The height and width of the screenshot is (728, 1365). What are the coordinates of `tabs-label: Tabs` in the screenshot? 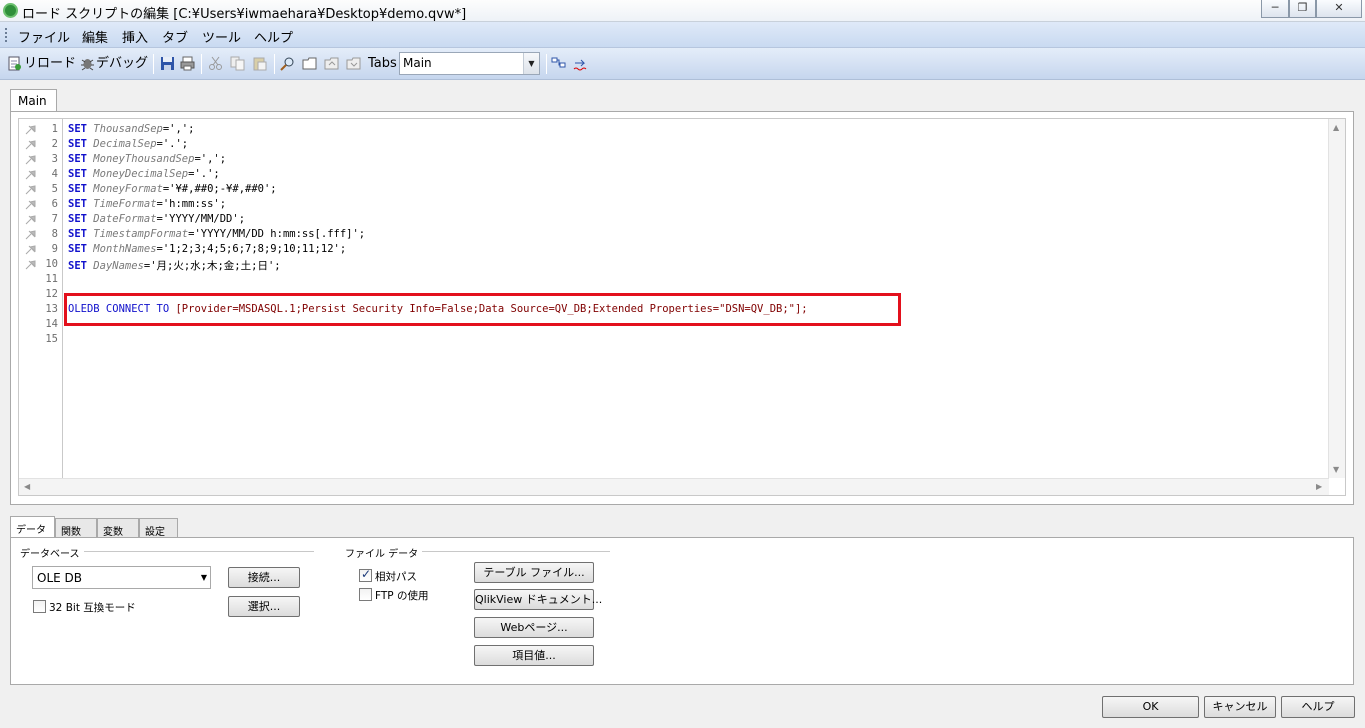 It's located at (382, 63).